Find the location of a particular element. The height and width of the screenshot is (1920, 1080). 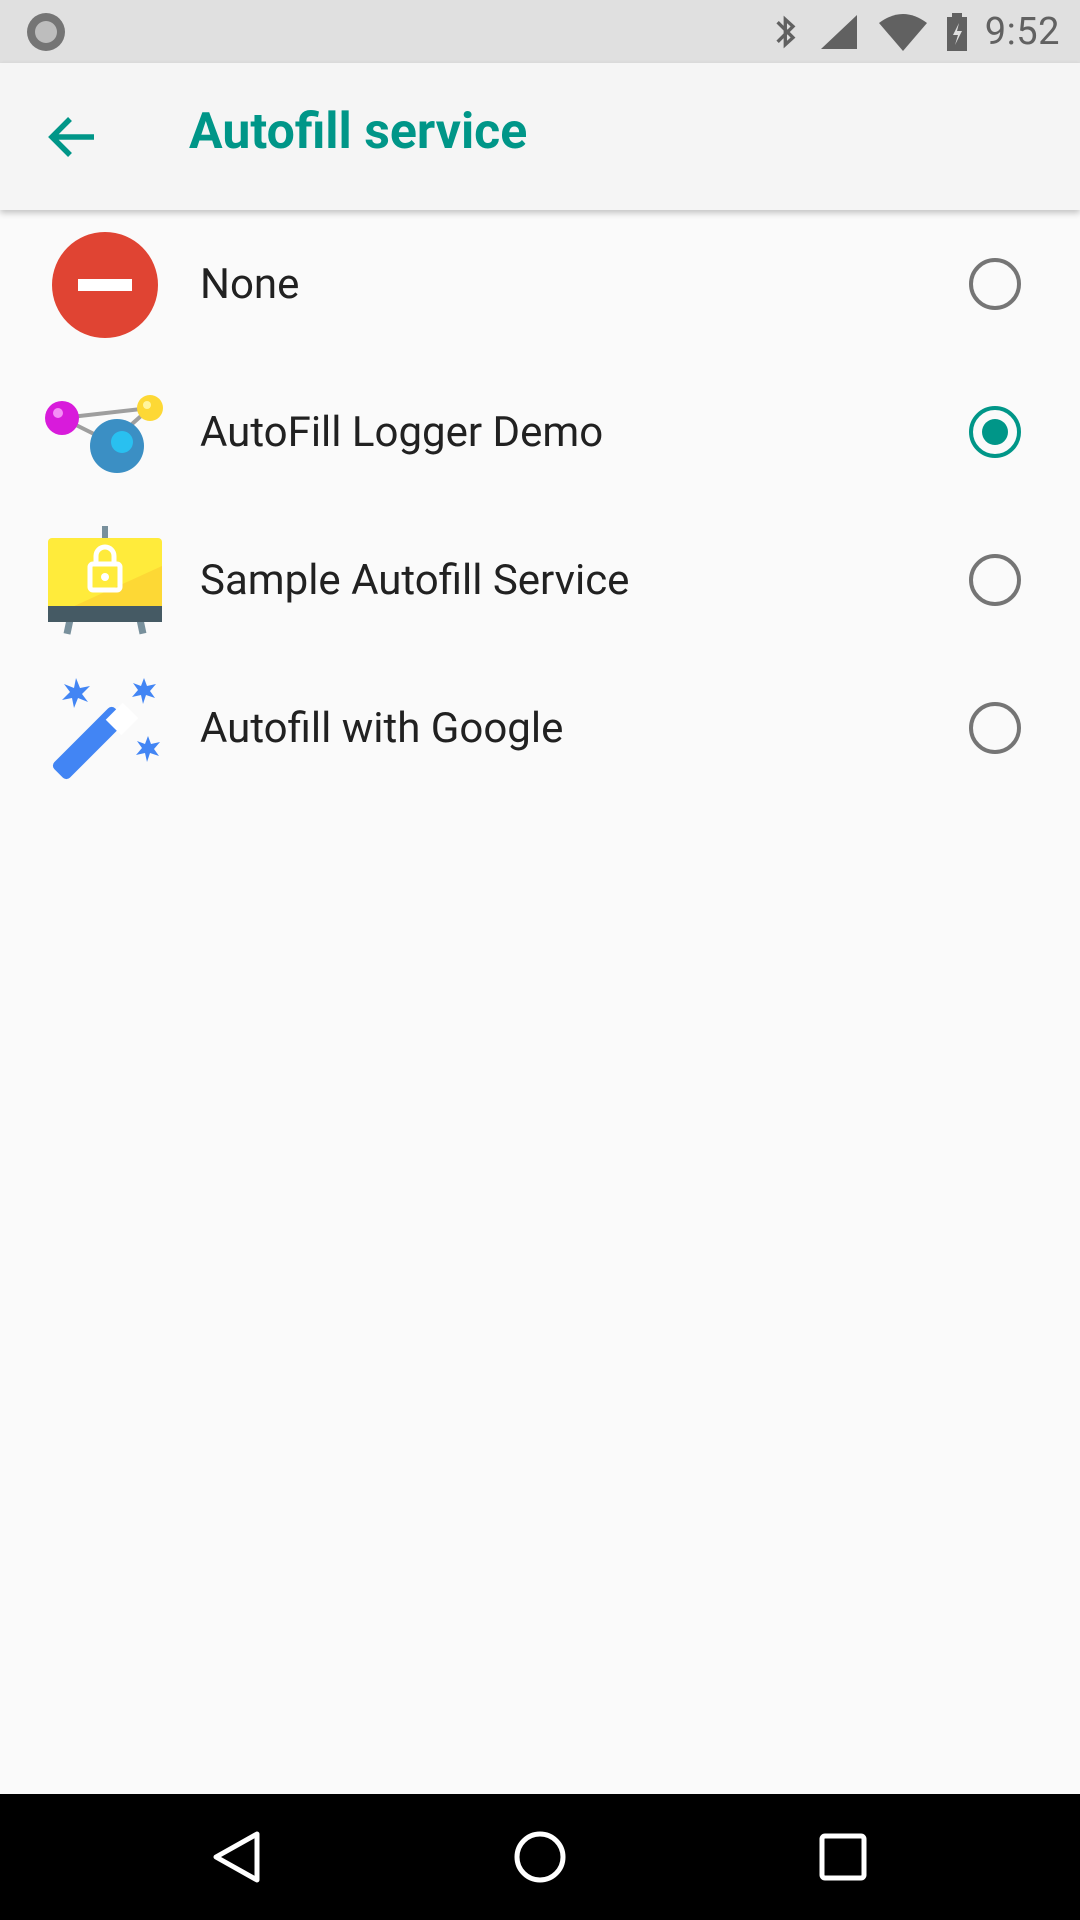

nav-home-button is located at coordinates (540, 1857).